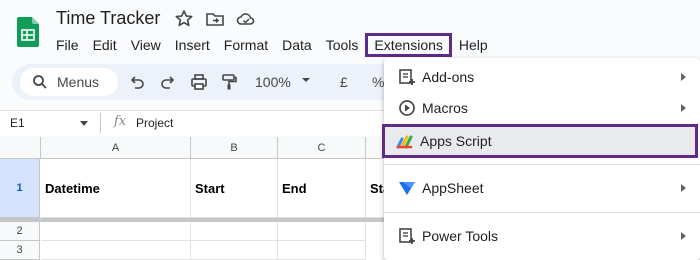  I want to click on menu-file: File, so click(67, 45).